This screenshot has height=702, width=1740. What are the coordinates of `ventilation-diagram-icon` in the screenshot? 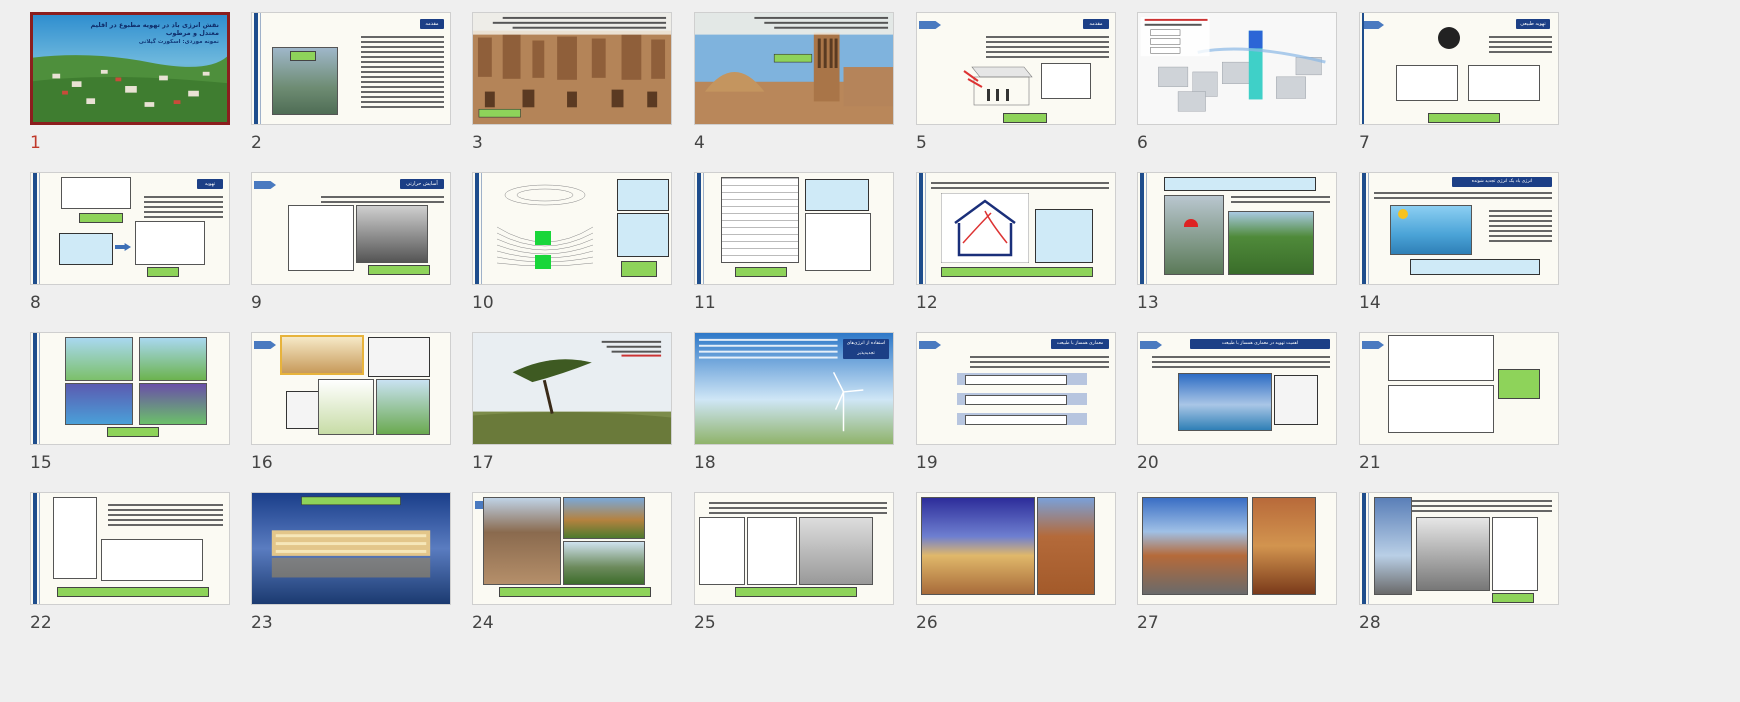 It's located at (998, 86).